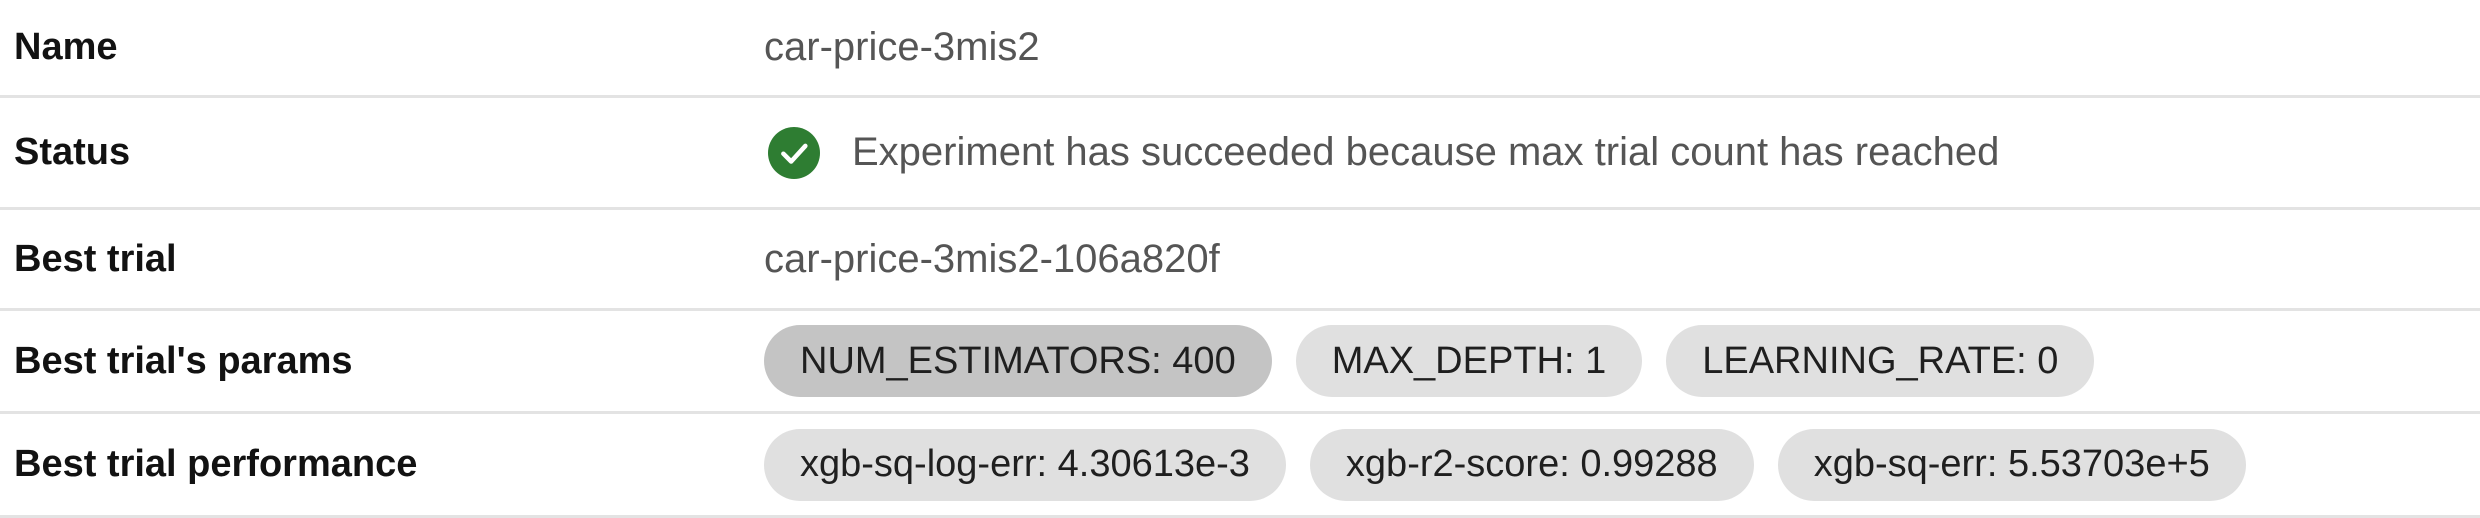  What do you see at coordinates (66, 47) in the screenshot?
I see `name-label: Name` at bounding box center [66, 47].